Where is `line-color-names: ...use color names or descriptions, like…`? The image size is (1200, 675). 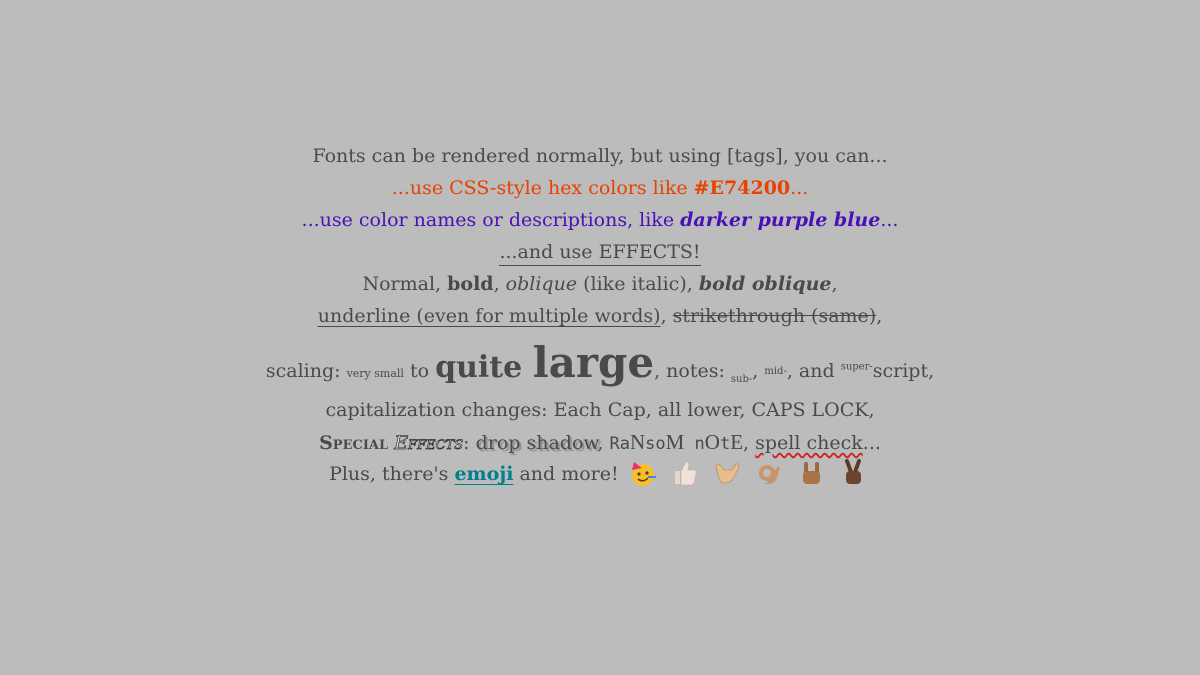 line-color-names: ...use color names or descriptions, like… is located at coordinates (600, 220).